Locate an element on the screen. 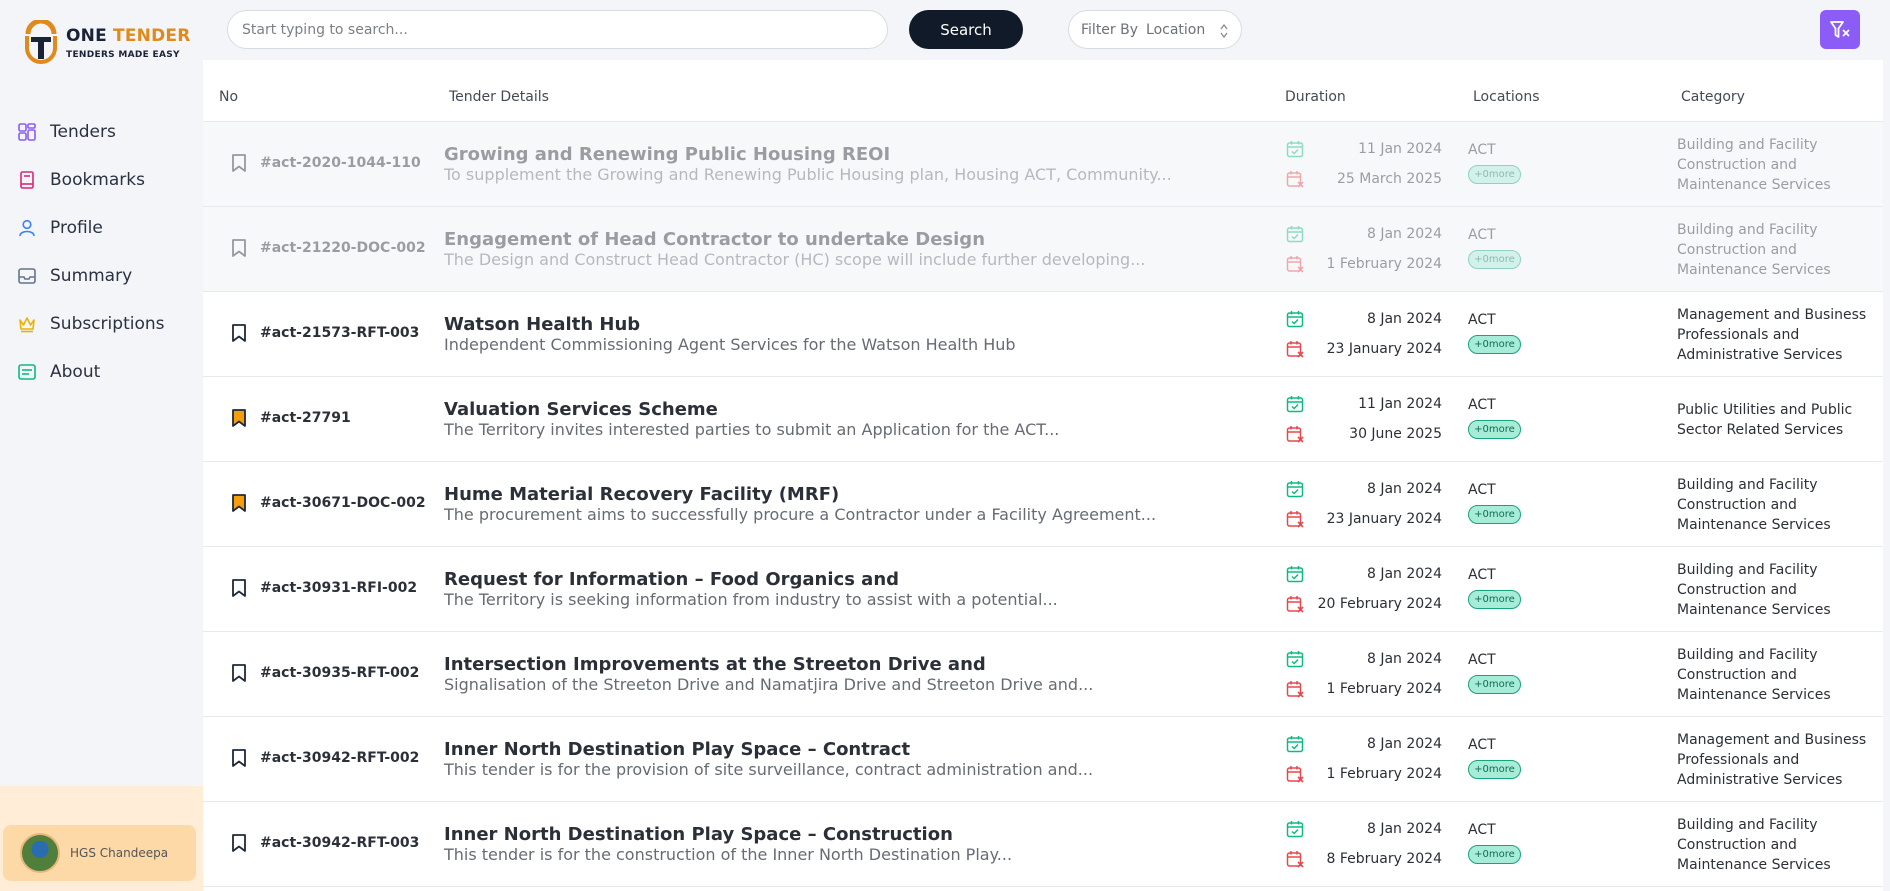 The height and width of the screenshot is (891, 1890). sidebar-item-subscriptions: Subscriptions is located at coordinates (91, 324).